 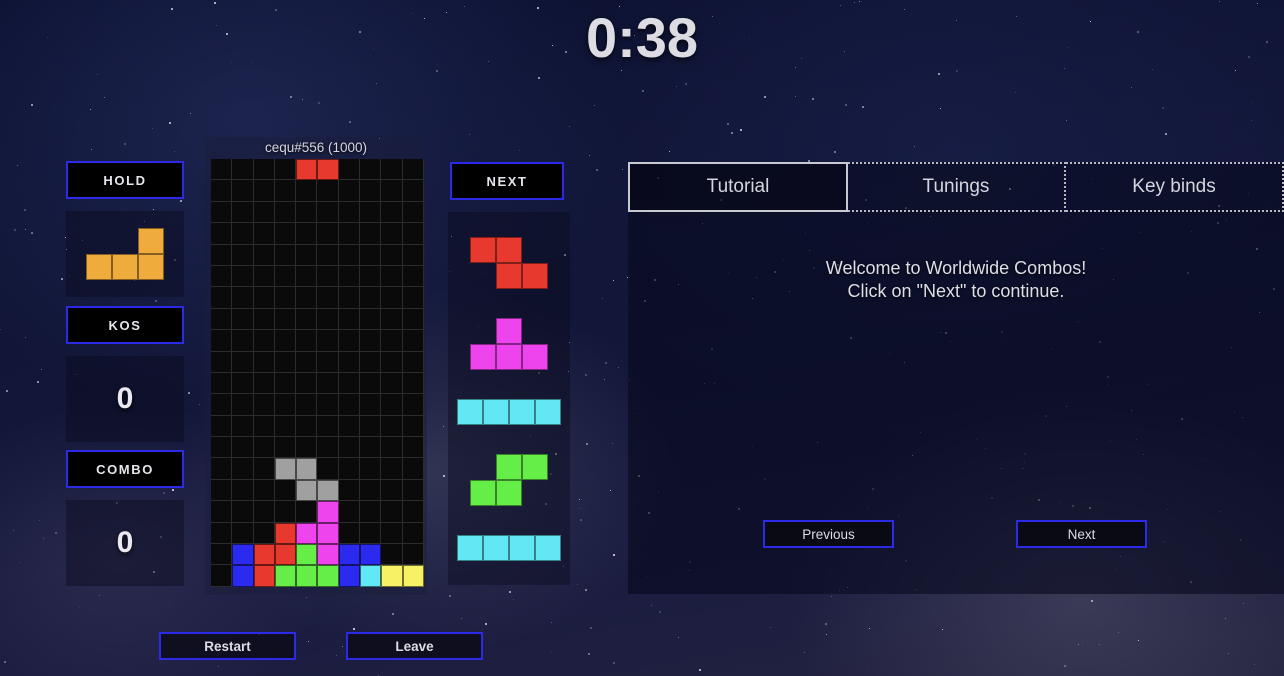 I want to click on restart-button: Restart, so click(x=227, y=646).